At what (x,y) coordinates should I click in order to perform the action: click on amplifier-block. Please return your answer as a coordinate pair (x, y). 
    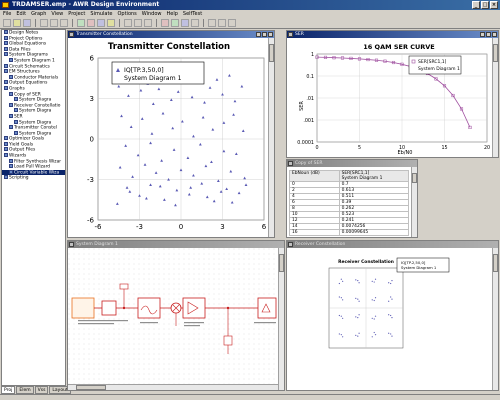
    Looking at the image, I should click on (194, 308).